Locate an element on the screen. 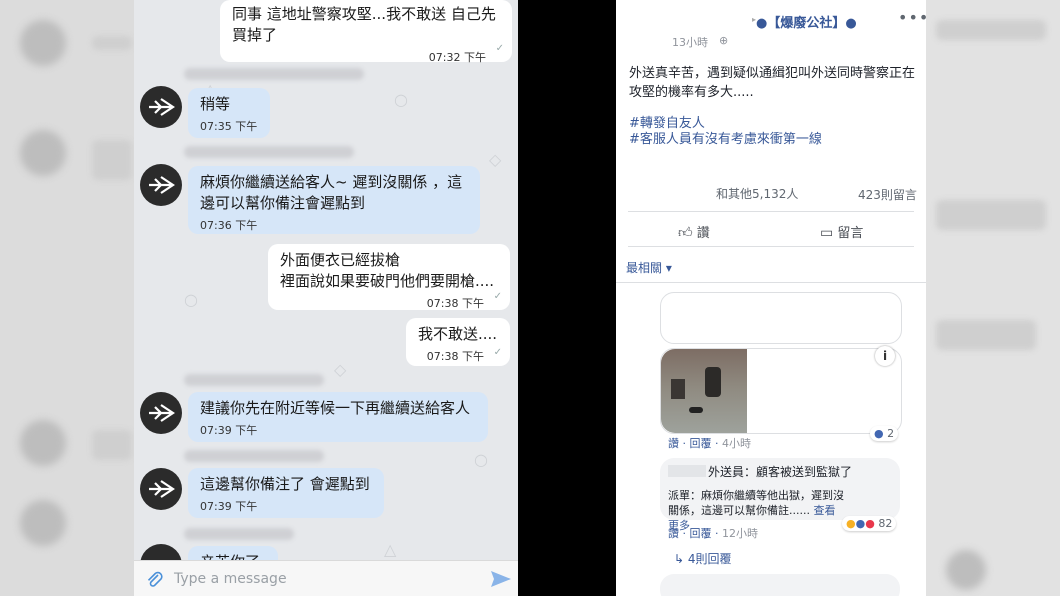  message-text: 麻煩你繼續送給客人~ 遲到沒關係 ，這 邊可以幫你備注會遲點到 is located at coordinates (331, 192).